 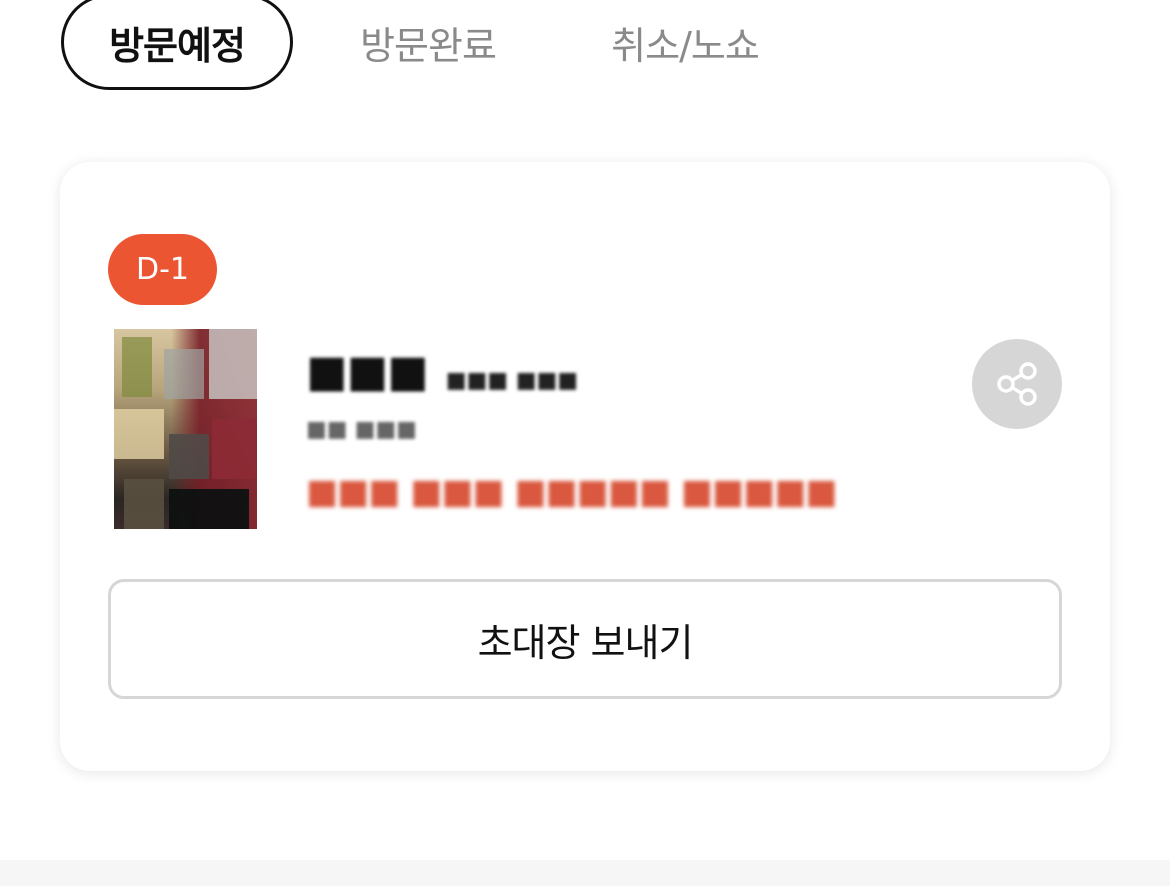 What do you see at coordinates (585, 46) in the screenshot?
I see `reservation-tabs: 방문예정 방문완료 취소/노쇼` at bounding box center [585, 46].